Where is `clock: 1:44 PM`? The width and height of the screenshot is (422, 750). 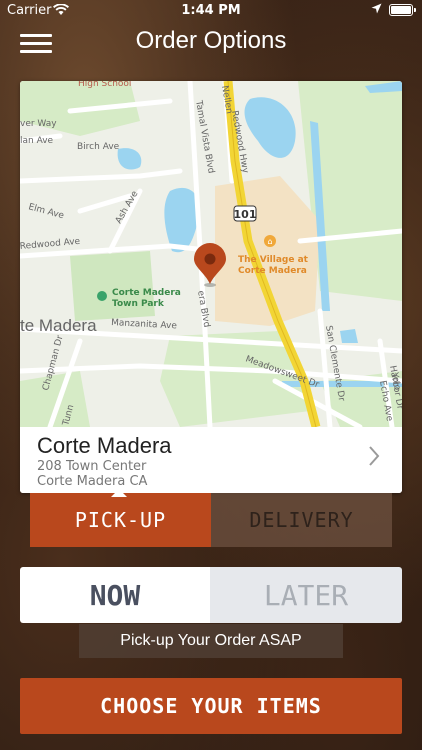
clock: 1:44 PM is located at coordinates (211, 10).